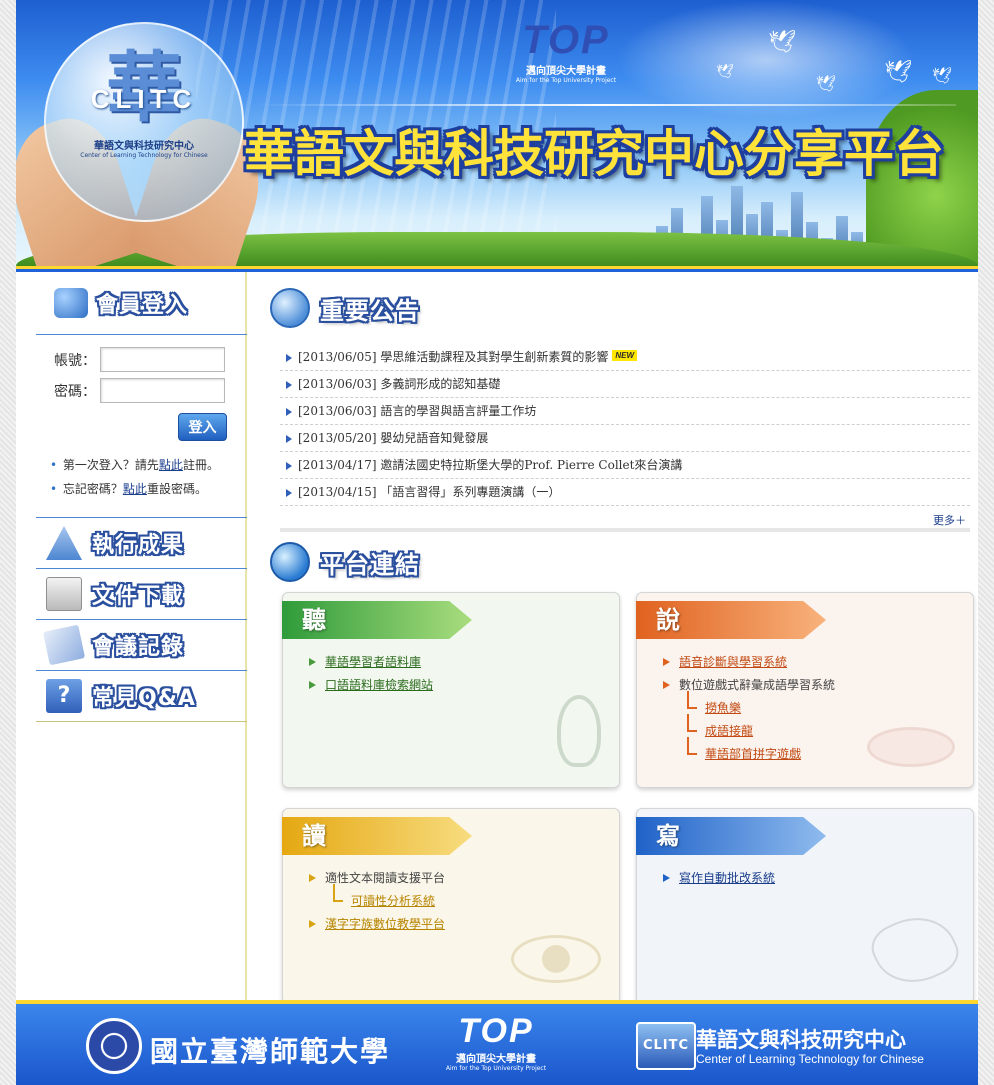  Describe the element at coordinates (801, 1040) in the screenshot. I see `center-chinese-name: 華語文與科技研究中心` at that location.